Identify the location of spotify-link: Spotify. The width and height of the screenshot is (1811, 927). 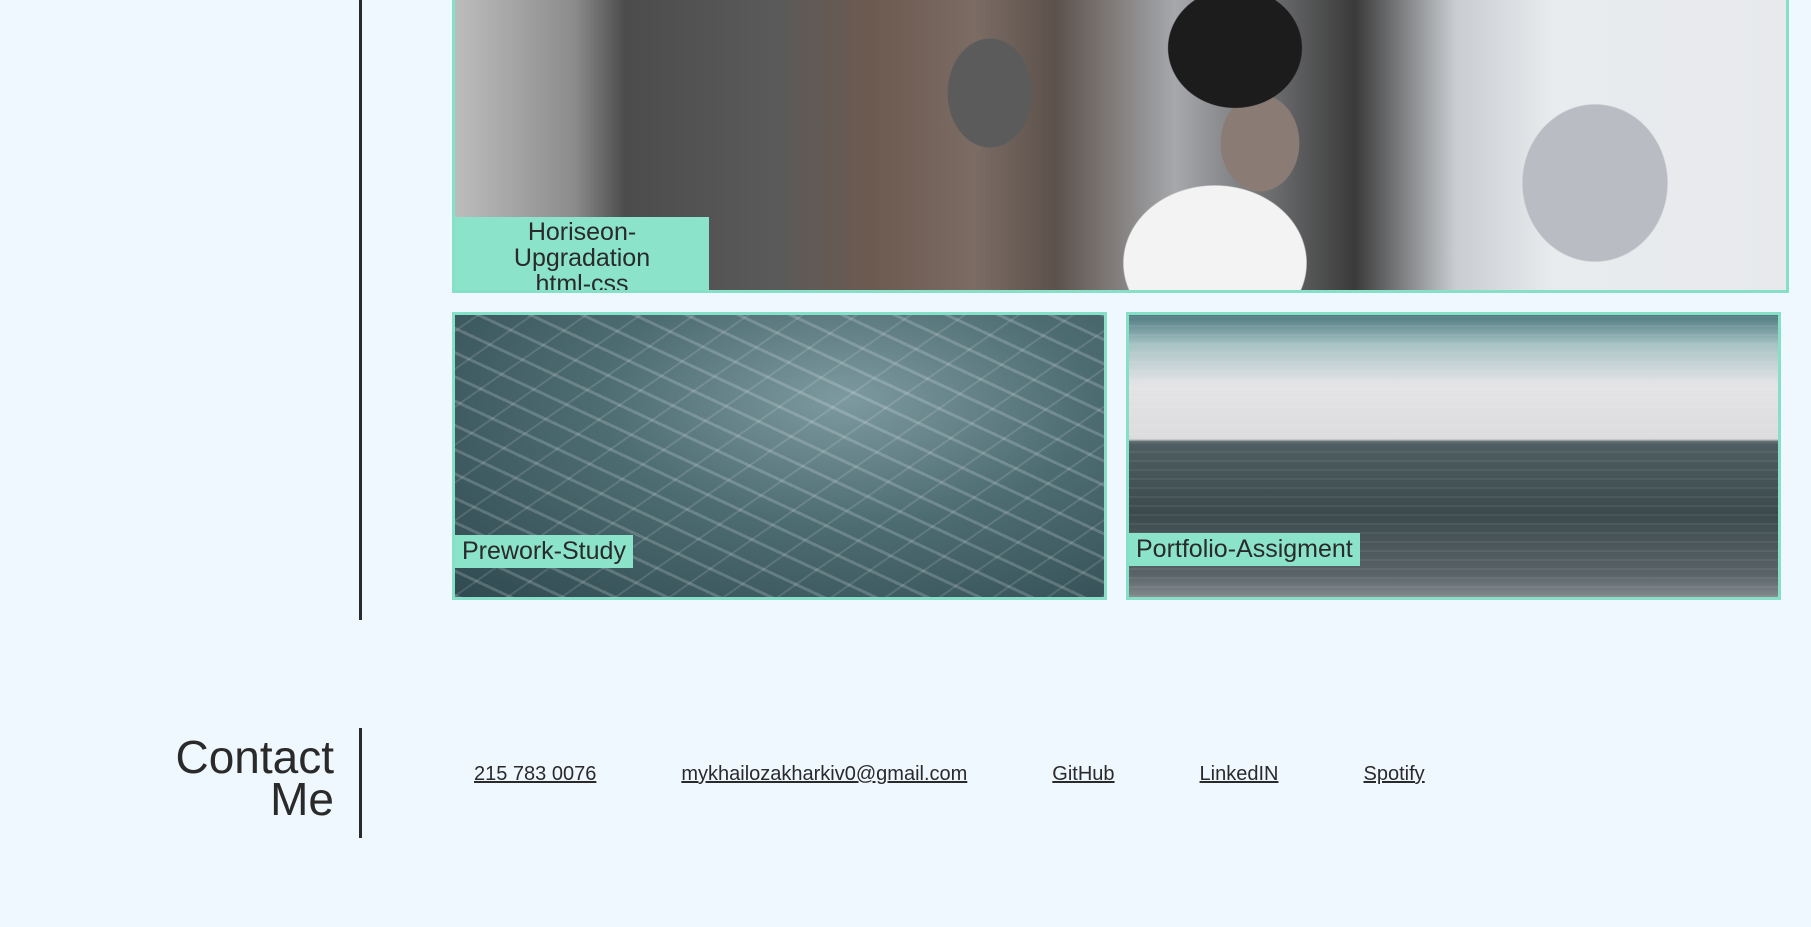
(1393, 774).